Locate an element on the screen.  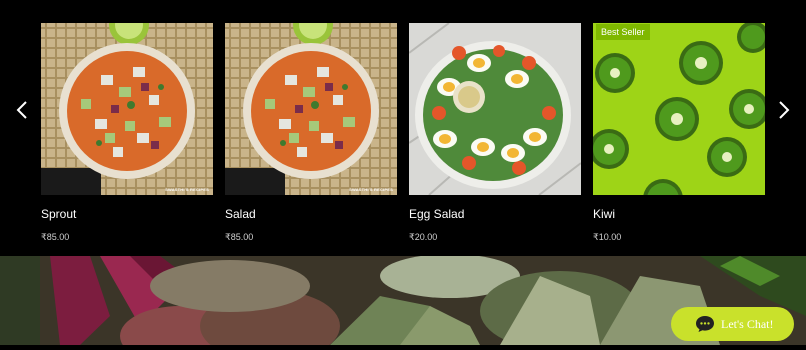
product-card-salad: SWASTHI'S RECIPES Salad ₹85.00 is located at coordinates (311, 133).